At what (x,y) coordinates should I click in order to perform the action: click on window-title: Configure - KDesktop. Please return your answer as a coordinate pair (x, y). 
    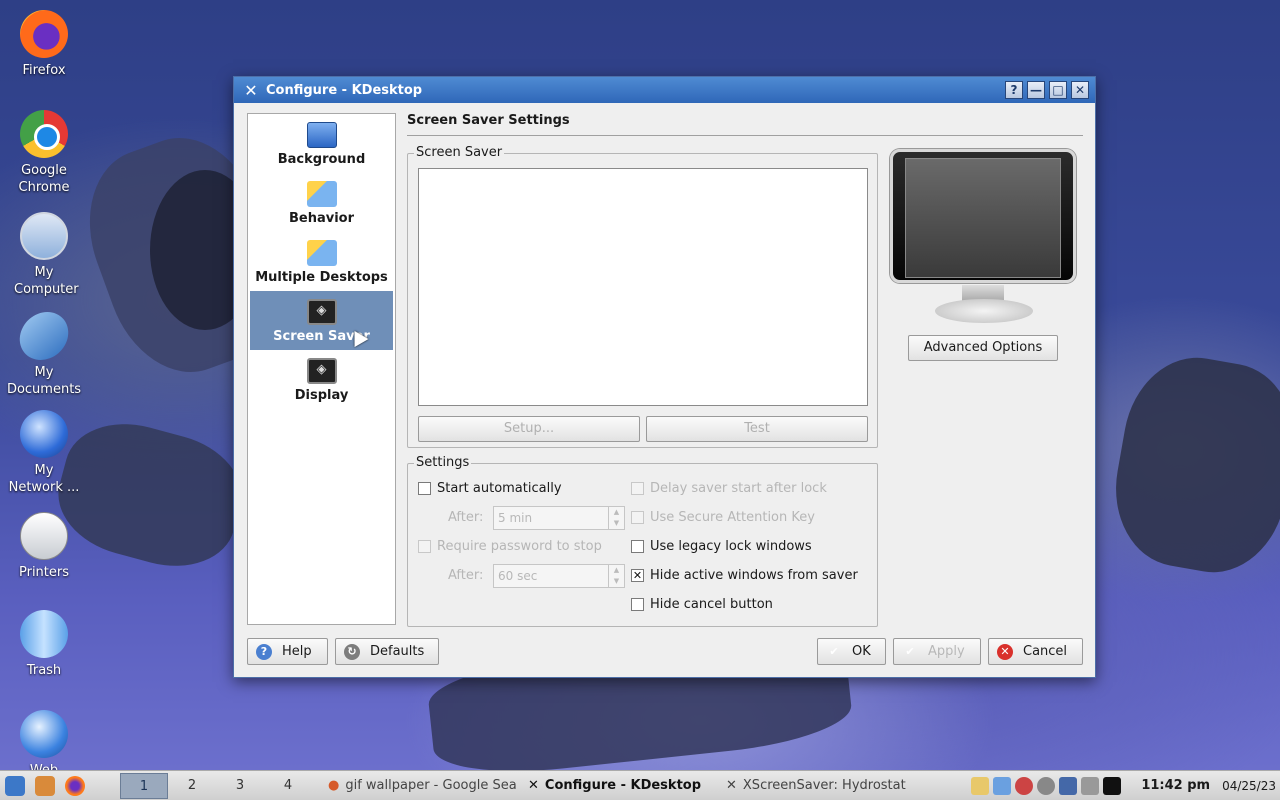
    Looking at the image, I should click on (344, 90).